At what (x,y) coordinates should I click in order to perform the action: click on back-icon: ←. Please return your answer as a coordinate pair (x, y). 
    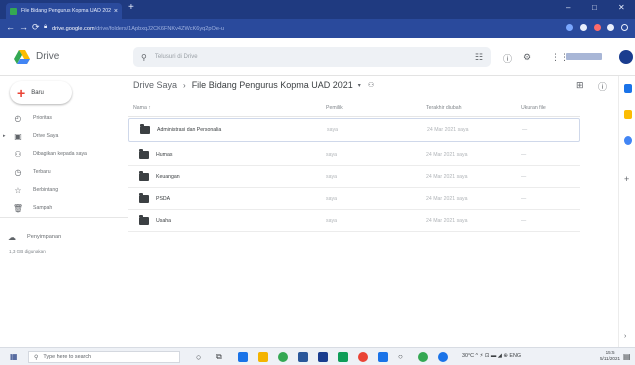
    Looking at the image, I should click on (10, 27).